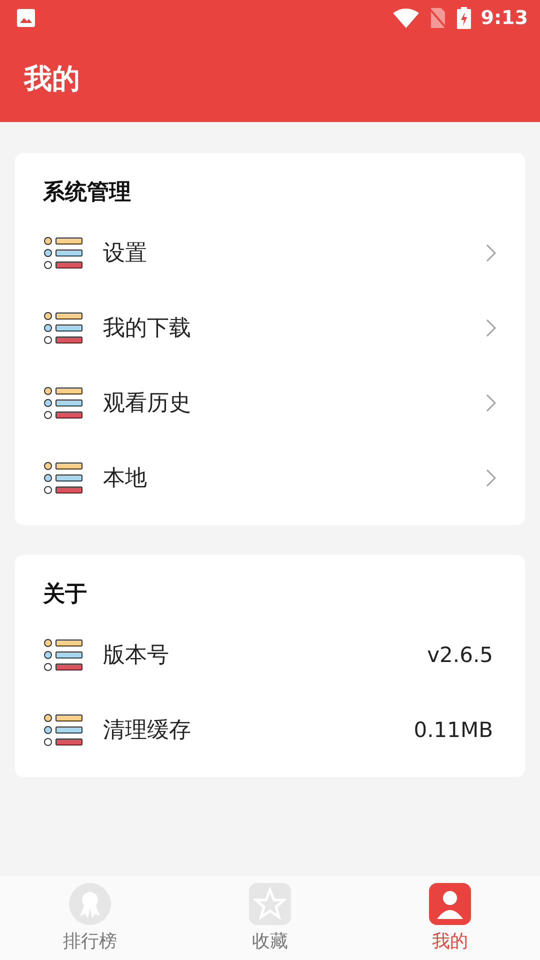  What do you see at coordinates (270, 918) in the screenshot?
I see `nav-tab: 收藏` at bounding box center [270, 918].